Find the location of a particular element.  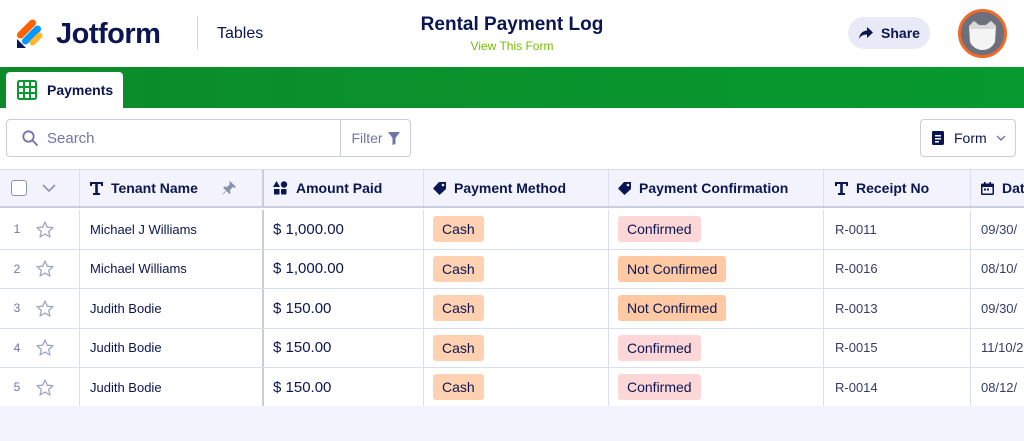

avatar is located at coordinates (982, 33).